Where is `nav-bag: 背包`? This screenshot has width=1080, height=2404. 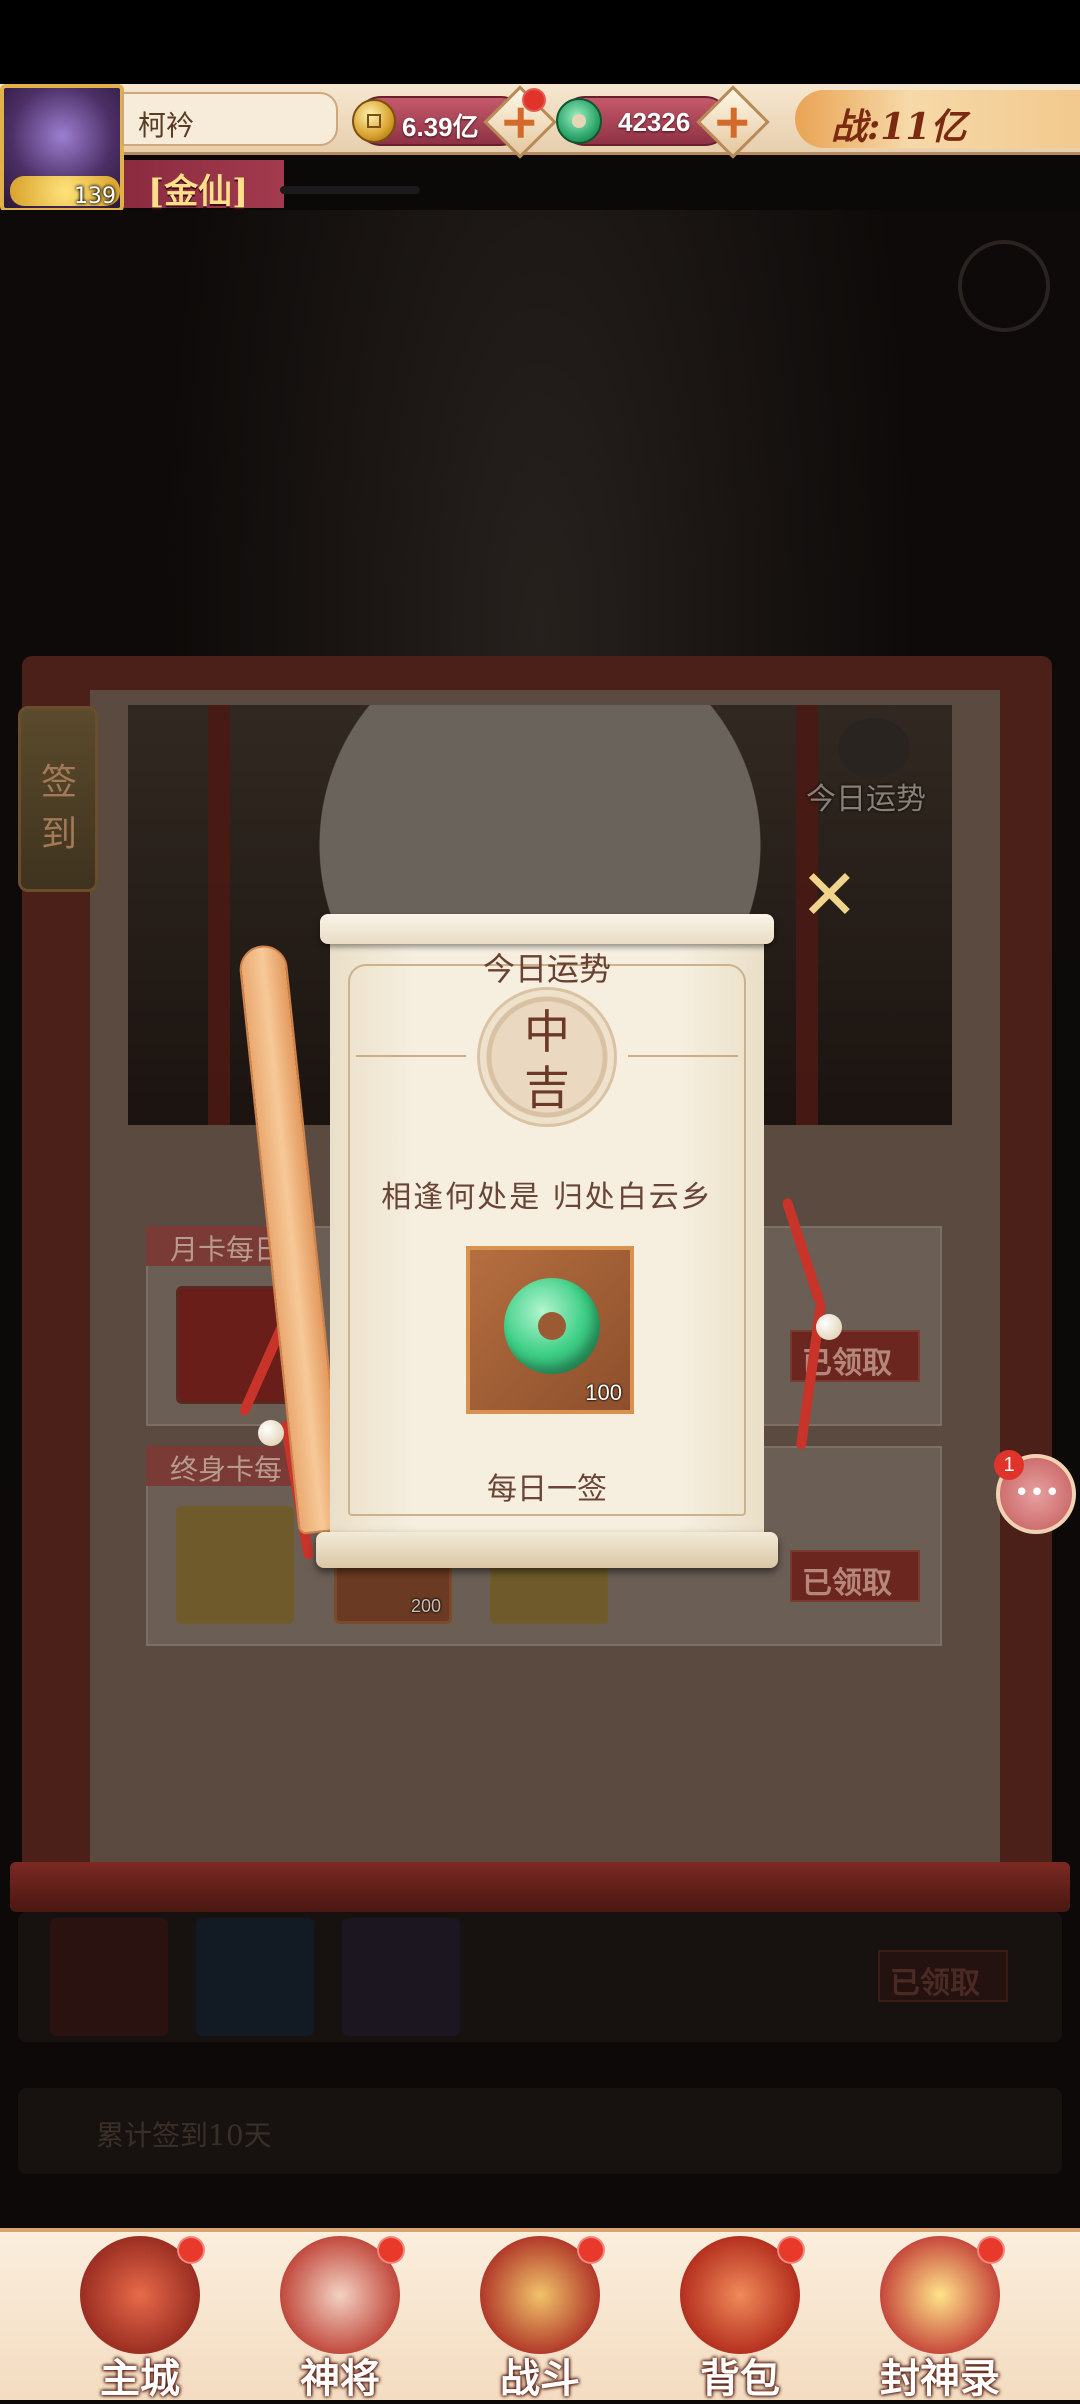
nav-bag: 背包 is located at coordinates (740, 2319).